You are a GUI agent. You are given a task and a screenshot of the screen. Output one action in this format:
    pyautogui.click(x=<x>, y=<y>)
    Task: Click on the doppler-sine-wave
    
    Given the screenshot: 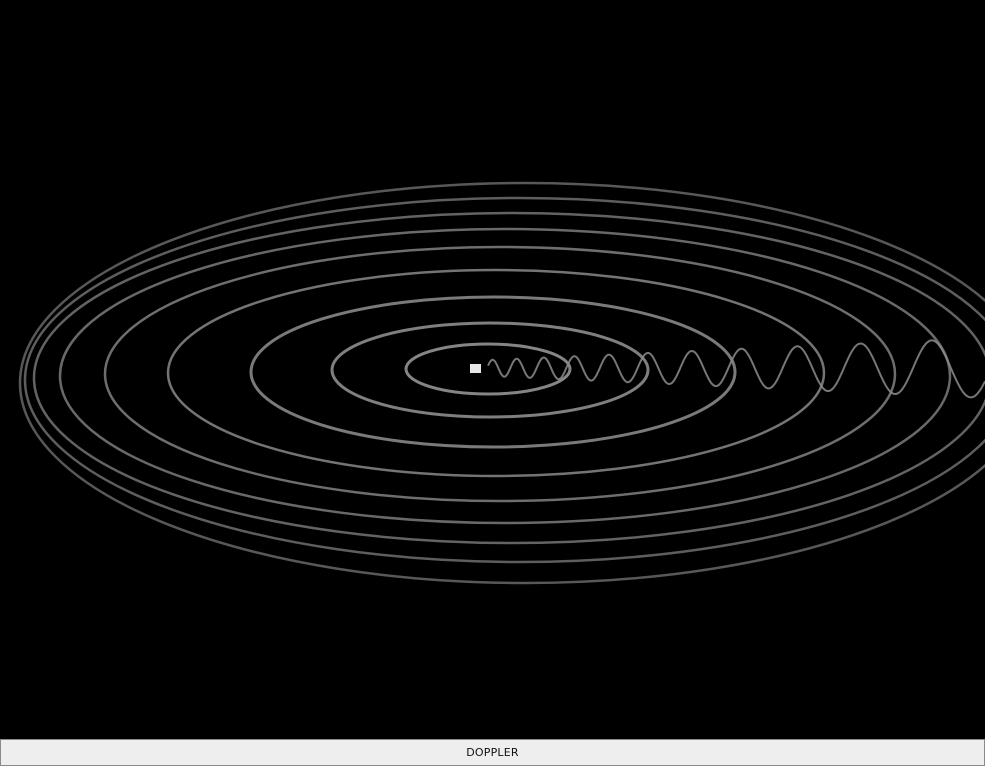 What is the action you would take?
    pyautogui.click(x=736, y=369)
    